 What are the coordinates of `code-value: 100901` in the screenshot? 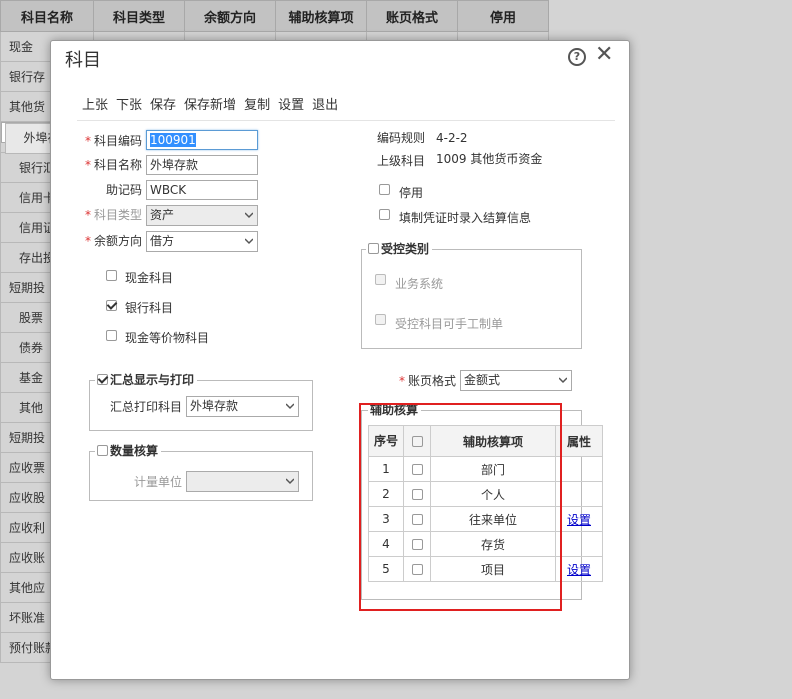 It's located at (173, 140).